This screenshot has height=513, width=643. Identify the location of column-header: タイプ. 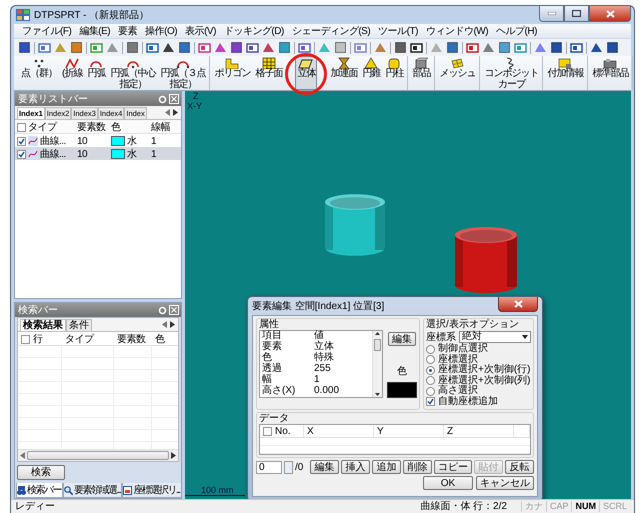
(42, 127).